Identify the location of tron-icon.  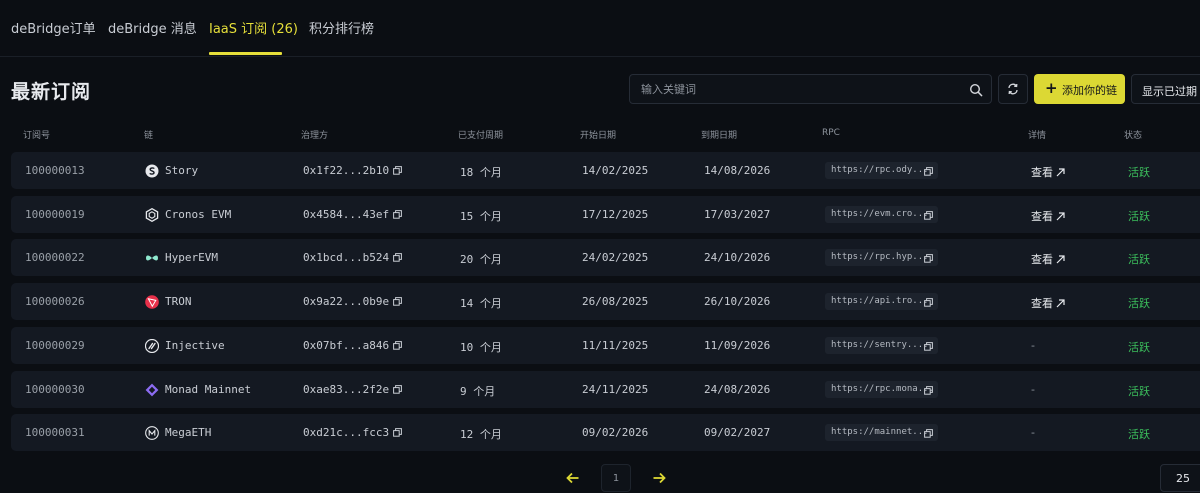
(152, 301).